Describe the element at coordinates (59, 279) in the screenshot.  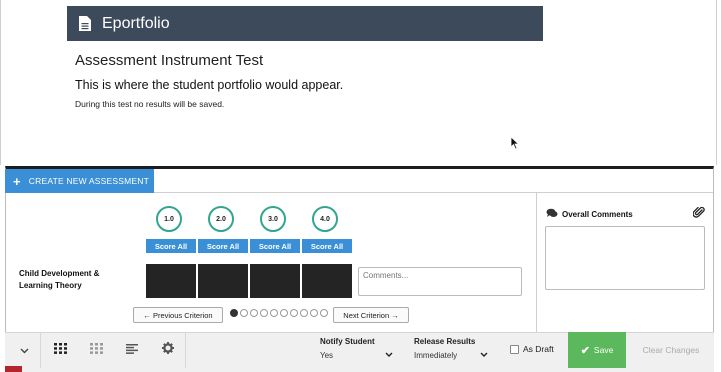
I see `criterion-label: Child Development & Learning Theory` at that location.